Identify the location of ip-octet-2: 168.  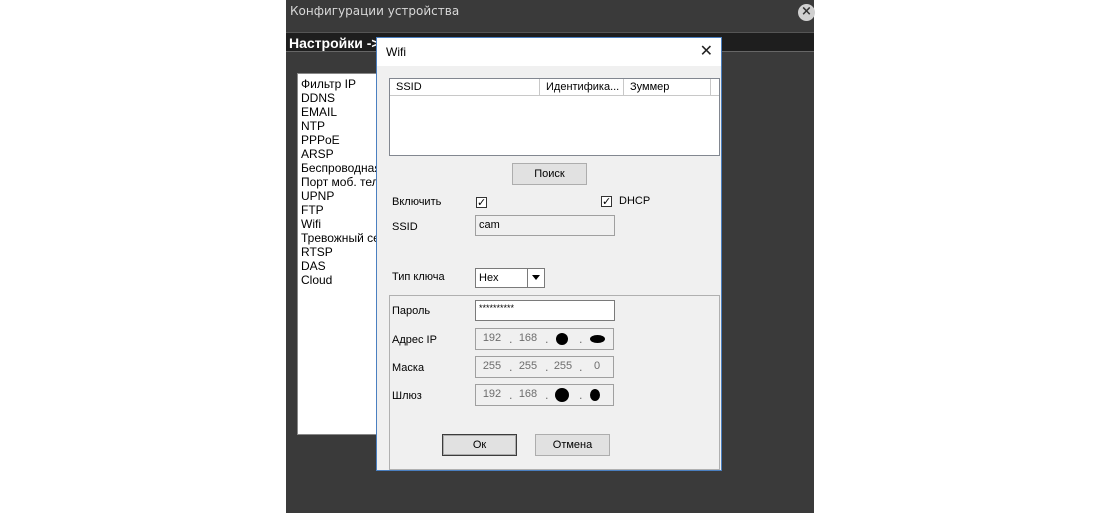
(528, 338).